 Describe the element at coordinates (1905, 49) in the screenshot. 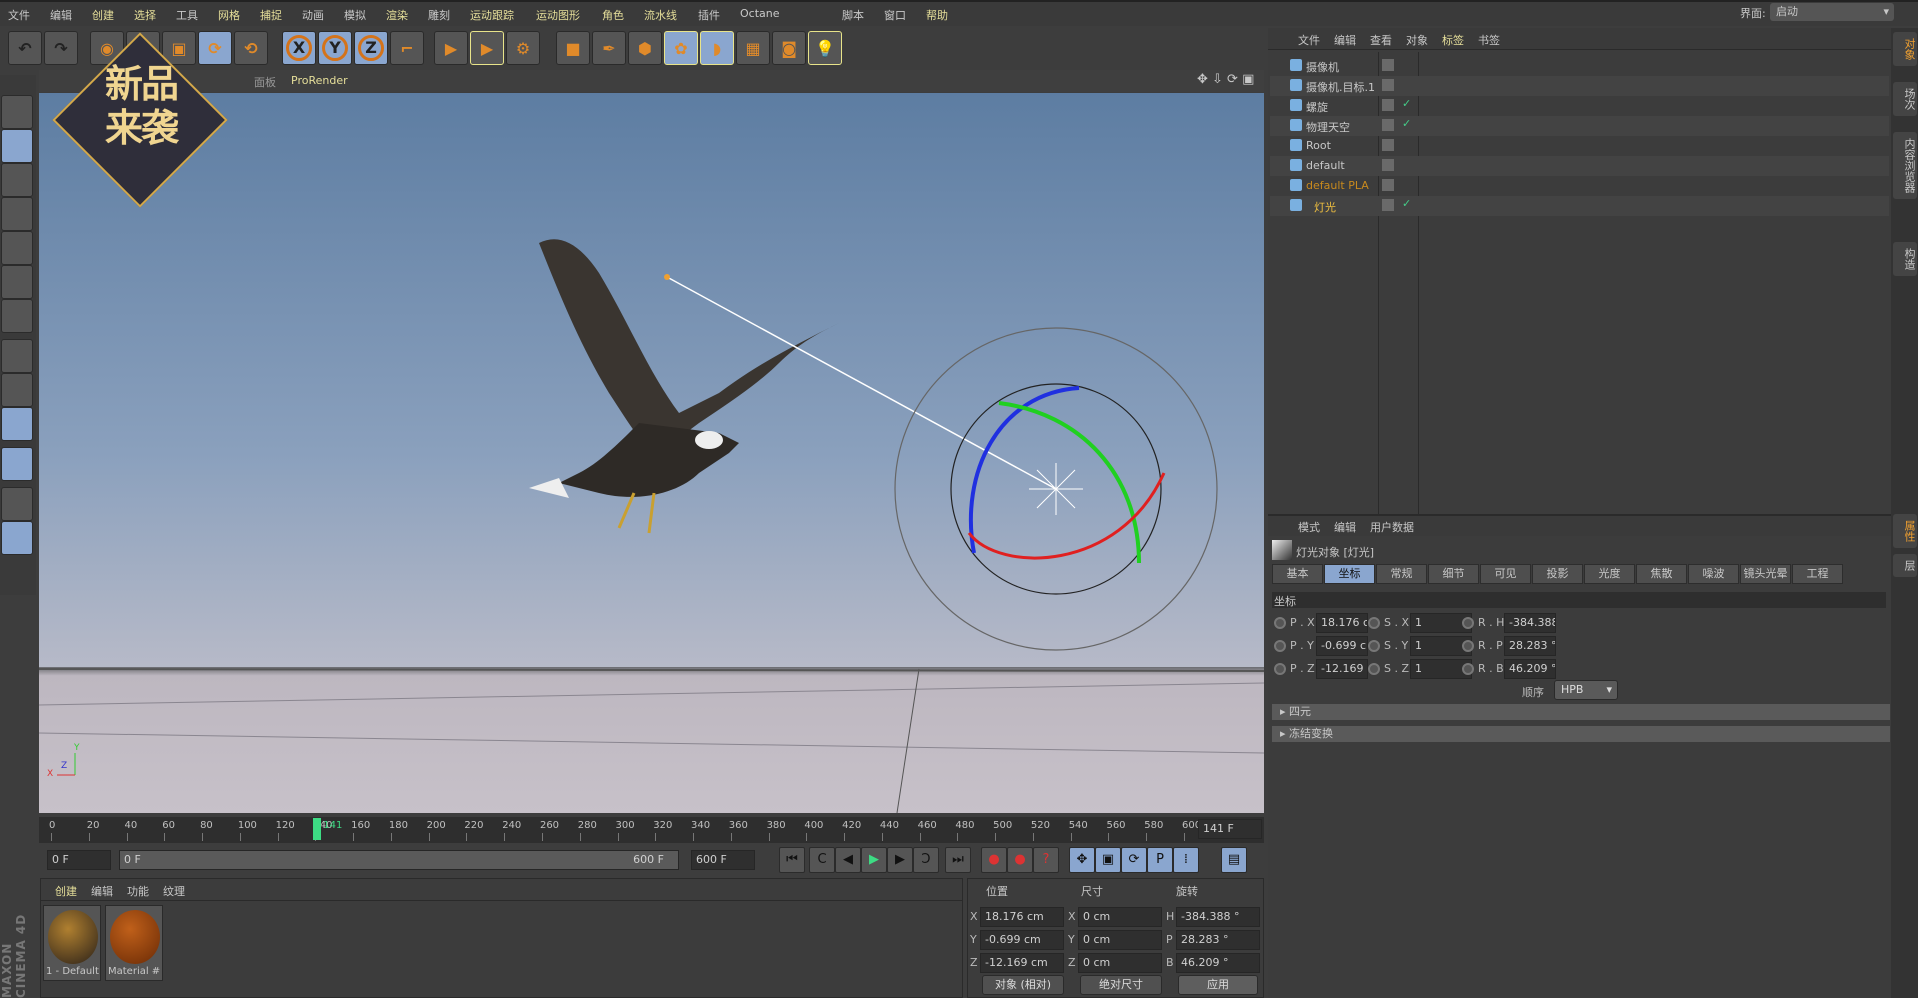

I see `side-tab-0: 对象` at that location.